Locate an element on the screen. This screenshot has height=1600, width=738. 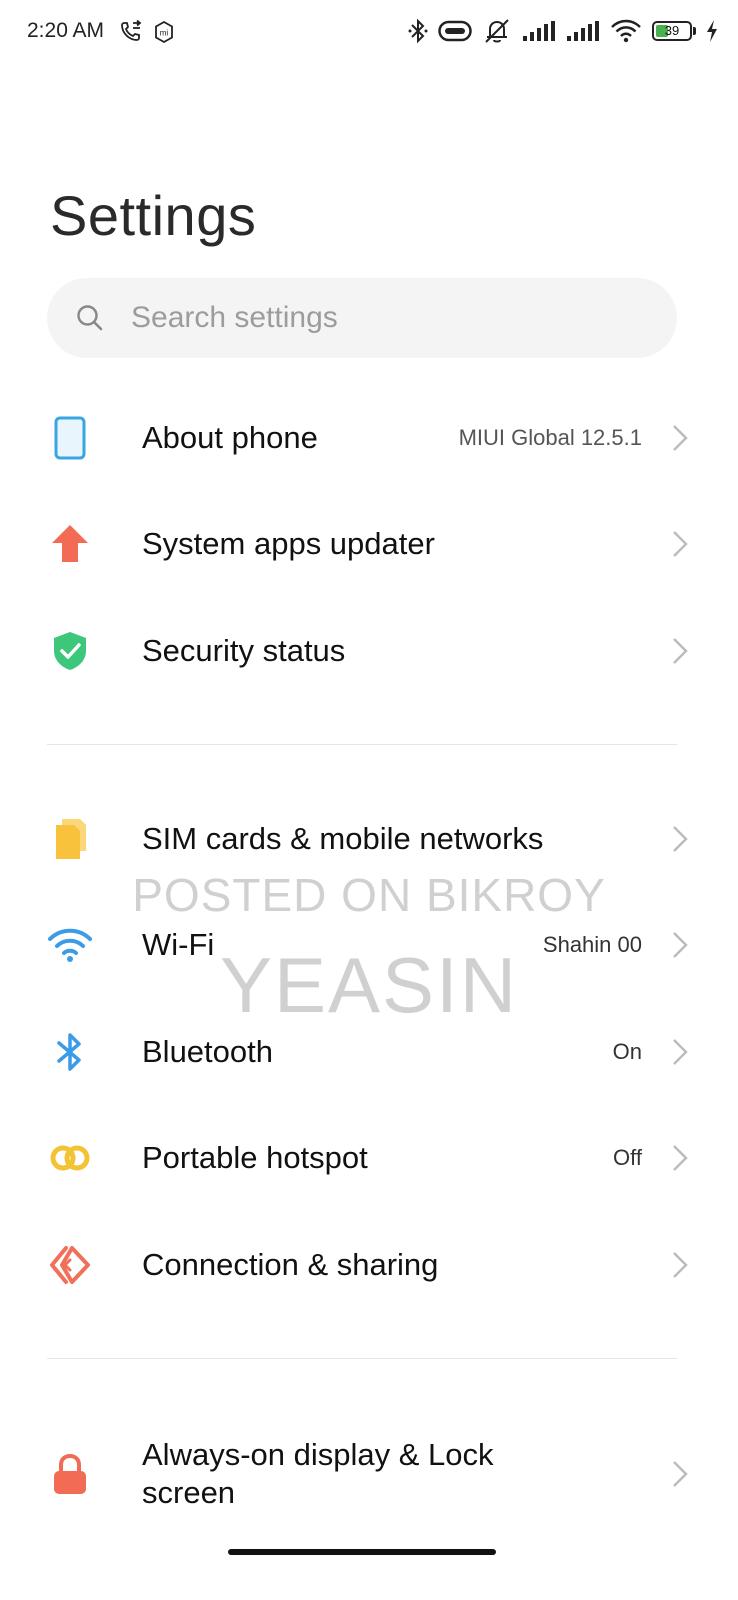
call-forward-icon is located at coordinates (131, 32).